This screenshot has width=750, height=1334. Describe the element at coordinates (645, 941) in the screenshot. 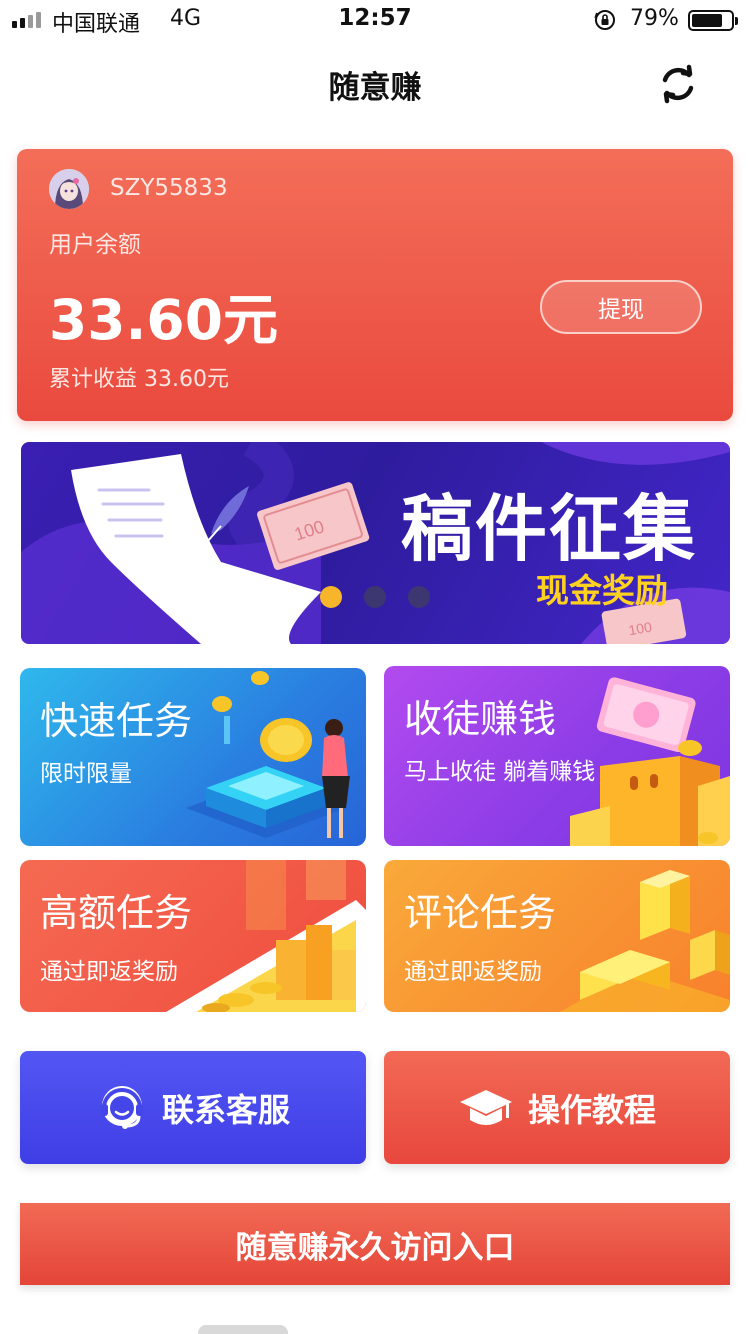

I see `isometric-city-illustration` at that location.